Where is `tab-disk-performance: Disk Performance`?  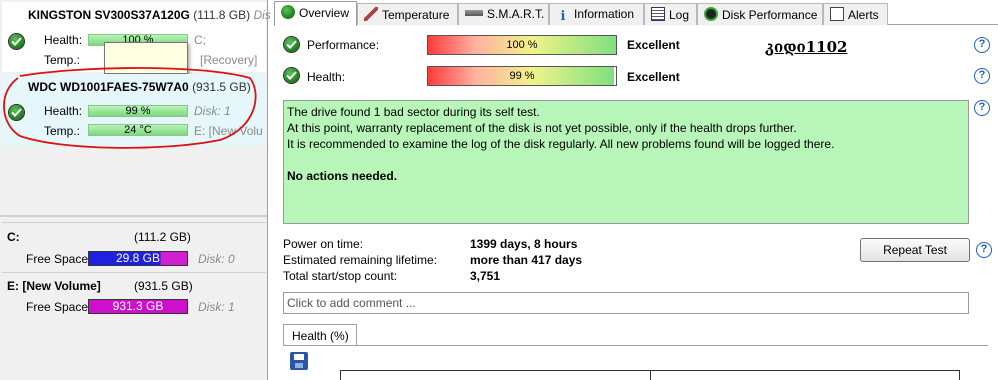 tab-disk-performance: Disk Performance is located at coordinates (760, 14).